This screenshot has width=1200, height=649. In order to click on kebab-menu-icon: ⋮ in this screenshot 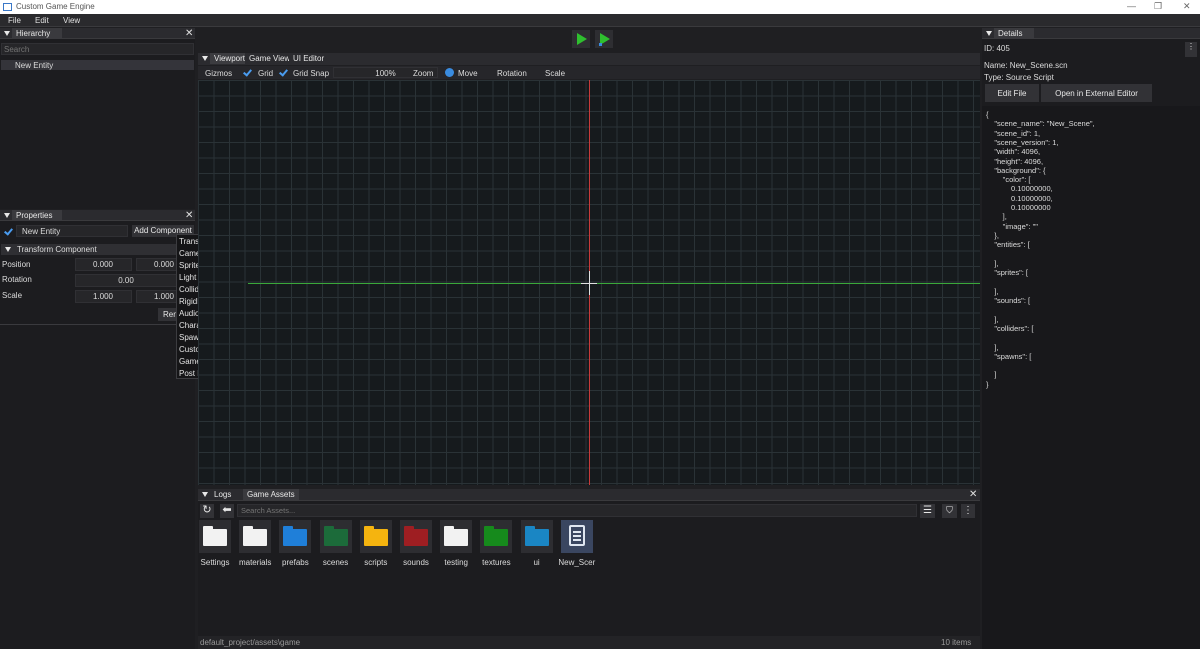, I will do `click(1191, 49)`.